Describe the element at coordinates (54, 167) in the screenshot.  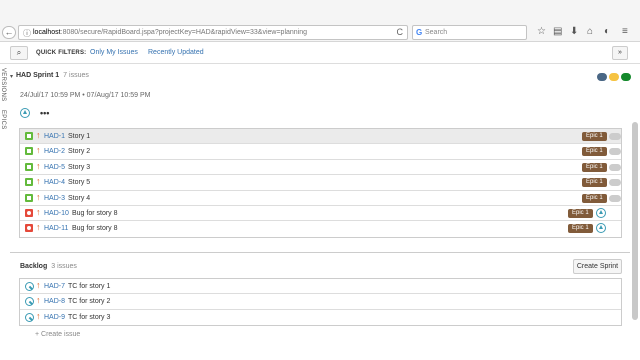
I see `issue-key: HAD-5` at that location.